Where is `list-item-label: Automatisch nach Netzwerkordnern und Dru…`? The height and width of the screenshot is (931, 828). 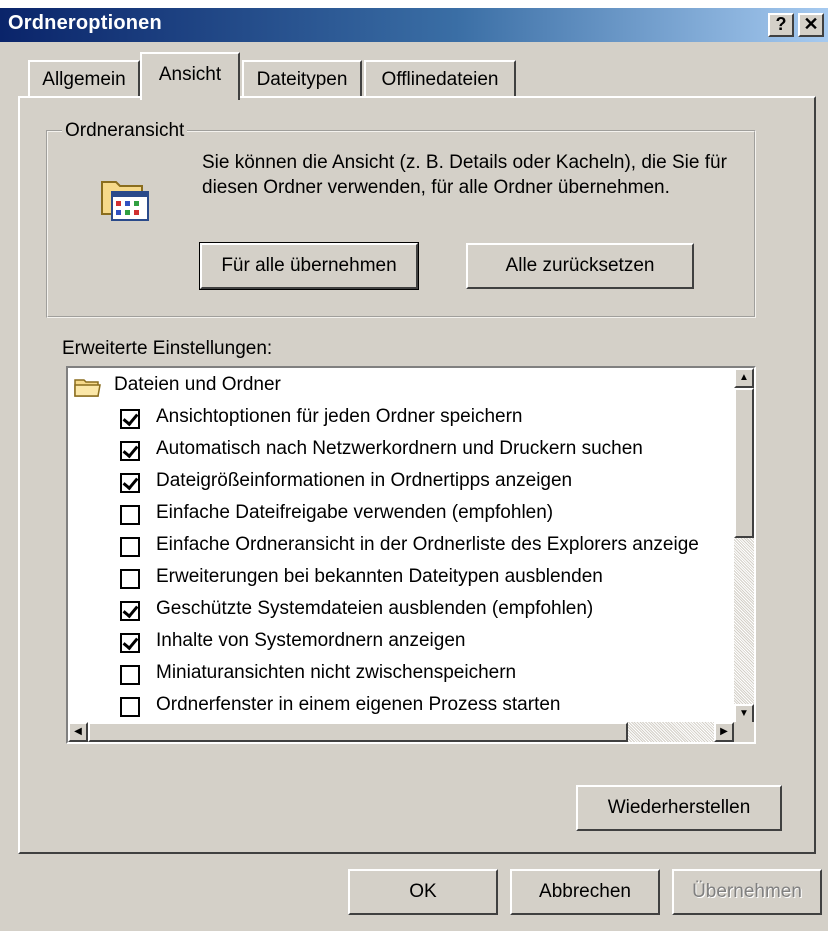
list-item-label: Automatisch nach Netzwerkordnern und Dru… is located at coordinates (399, 448).